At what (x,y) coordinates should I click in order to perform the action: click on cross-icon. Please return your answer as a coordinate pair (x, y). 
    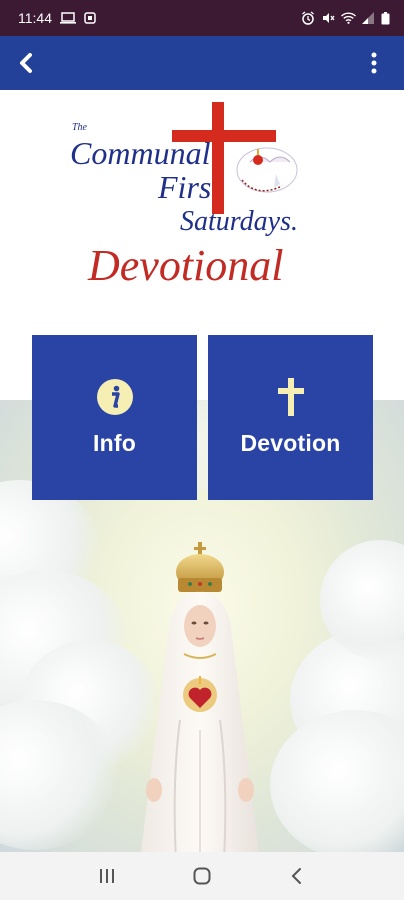
    Looking at the image, I should click on (290, 397).